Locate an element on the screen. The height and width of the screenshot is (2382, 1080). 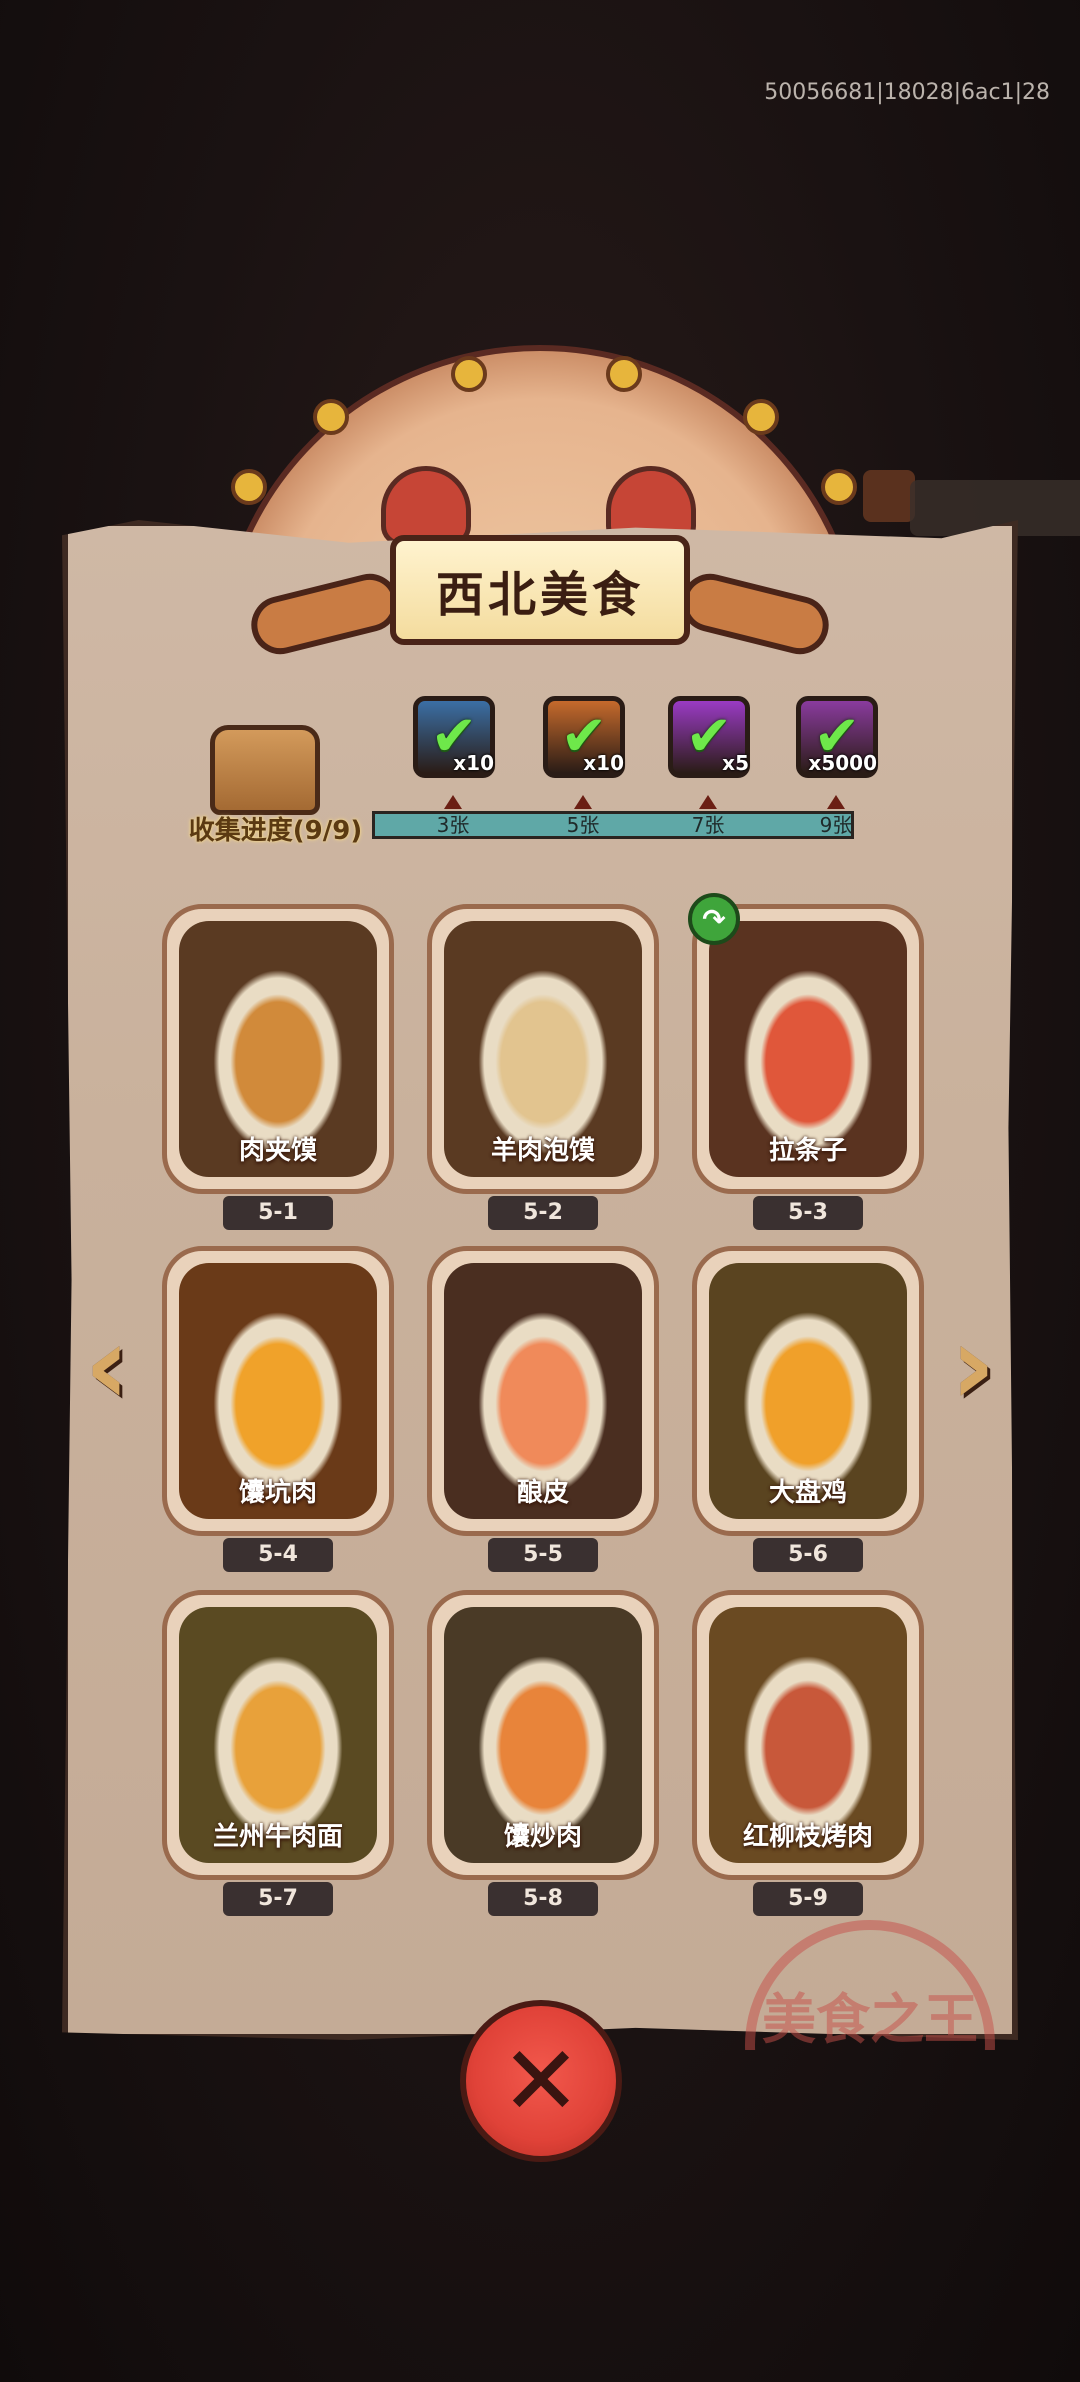
dish-card: 红柳枝烤肉 is located at coordinates (808, 1735).